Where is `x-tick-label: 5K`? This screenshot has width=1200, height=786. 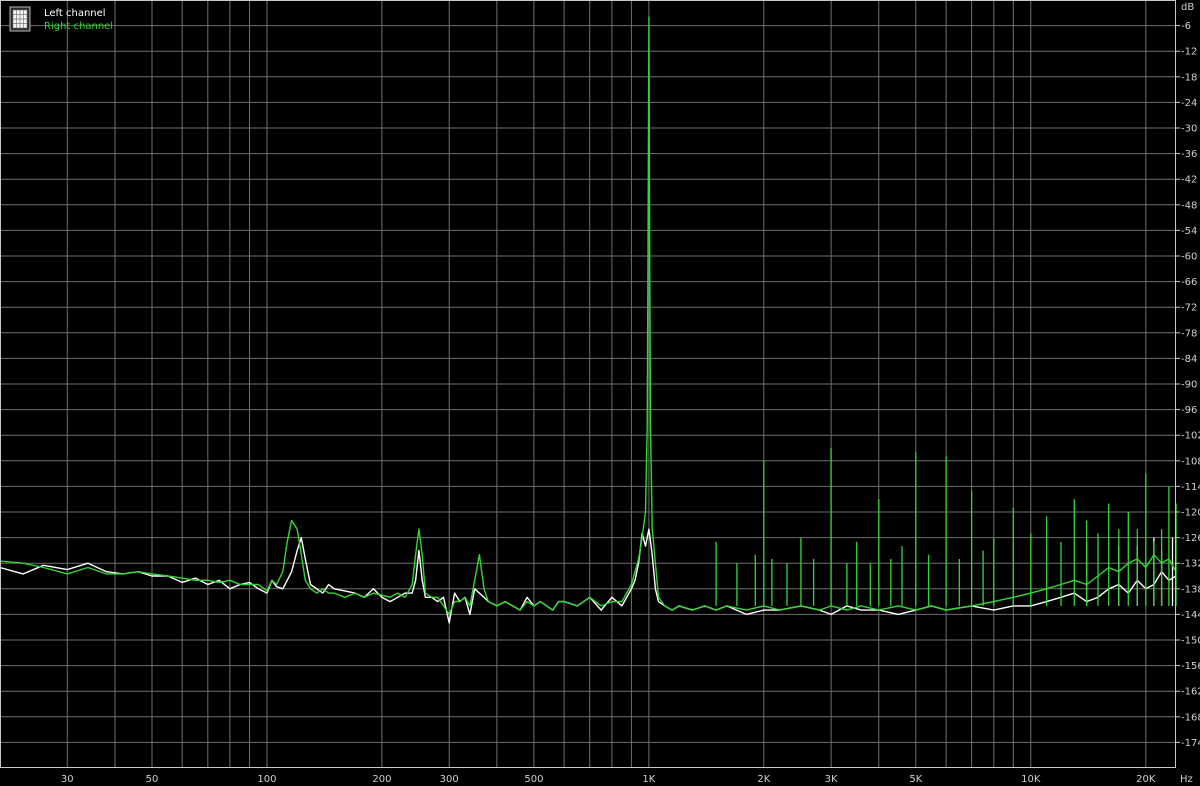 x-tick-label: 5K is located at coordinates (915, 779).